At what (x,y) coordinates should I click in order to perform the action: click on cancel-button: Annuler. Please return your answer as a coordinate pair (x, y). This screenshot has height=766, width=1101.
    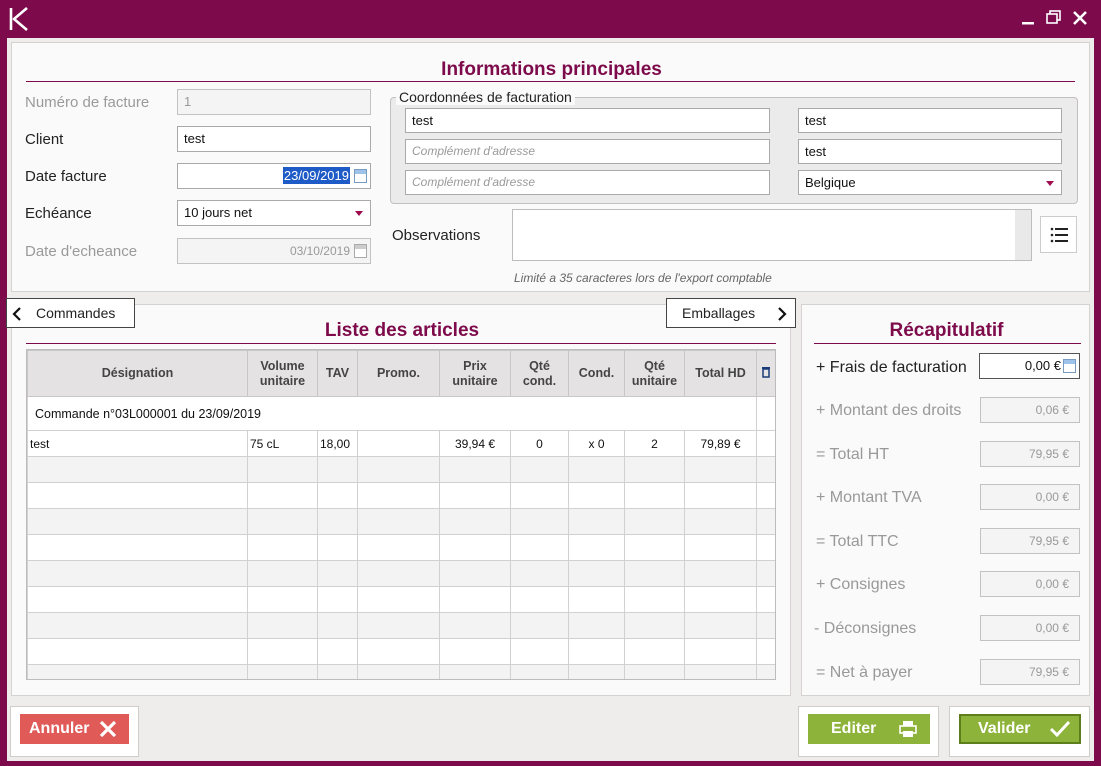
    Looking at the image, I should click on (74, 729).